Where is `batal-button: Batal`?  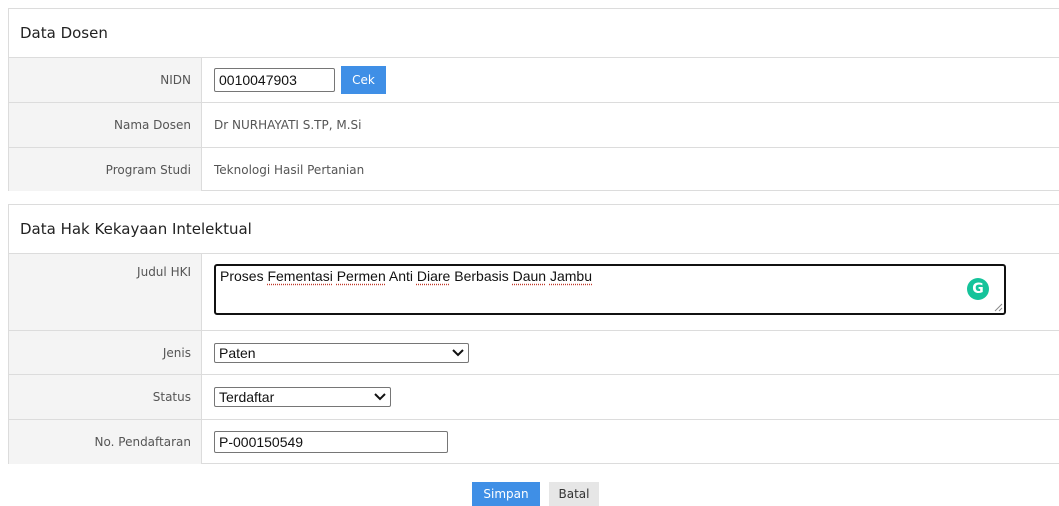 batal-button: Batal is located at coordinates (574, 494).